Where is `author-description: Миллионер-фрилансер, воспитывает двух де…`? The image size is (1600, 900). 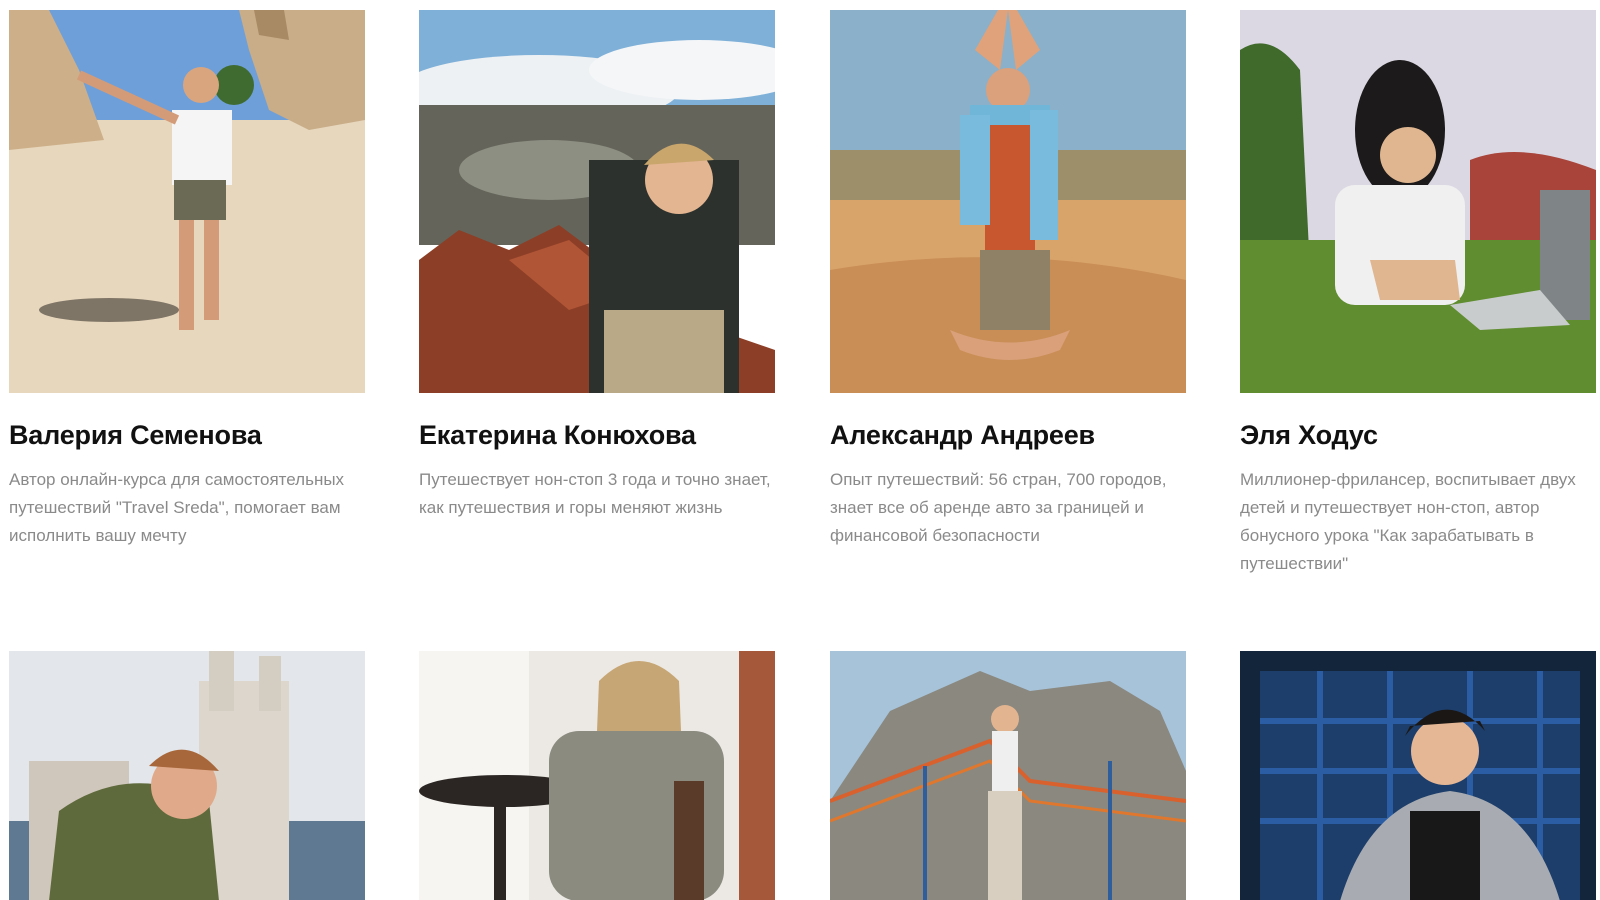
author-description: Миллионер-фрилансер, воспитывает двух де… is located at coordinates (1408, 521).